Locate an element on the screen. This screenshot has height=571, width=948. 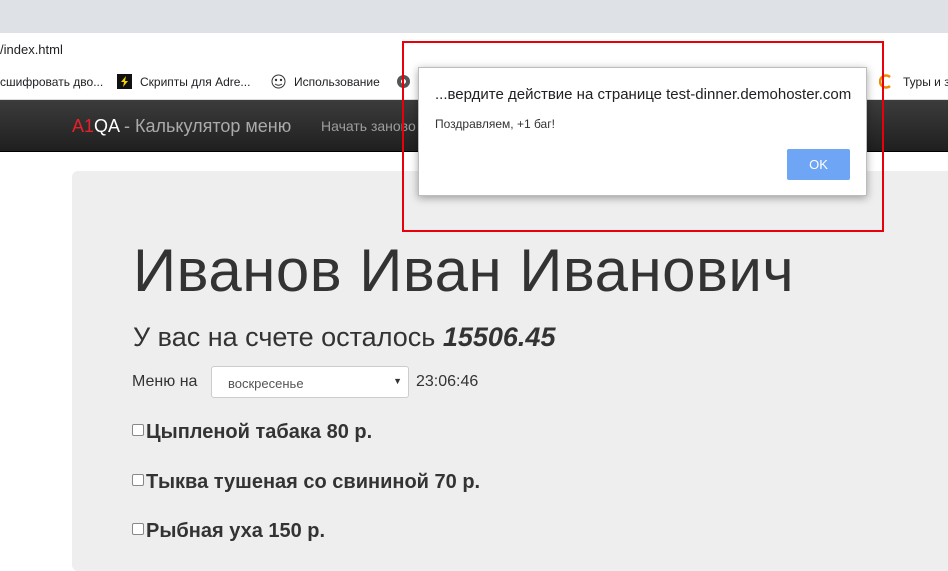
day-select: воскресенье ▼ is located at coordinates (310, 382).